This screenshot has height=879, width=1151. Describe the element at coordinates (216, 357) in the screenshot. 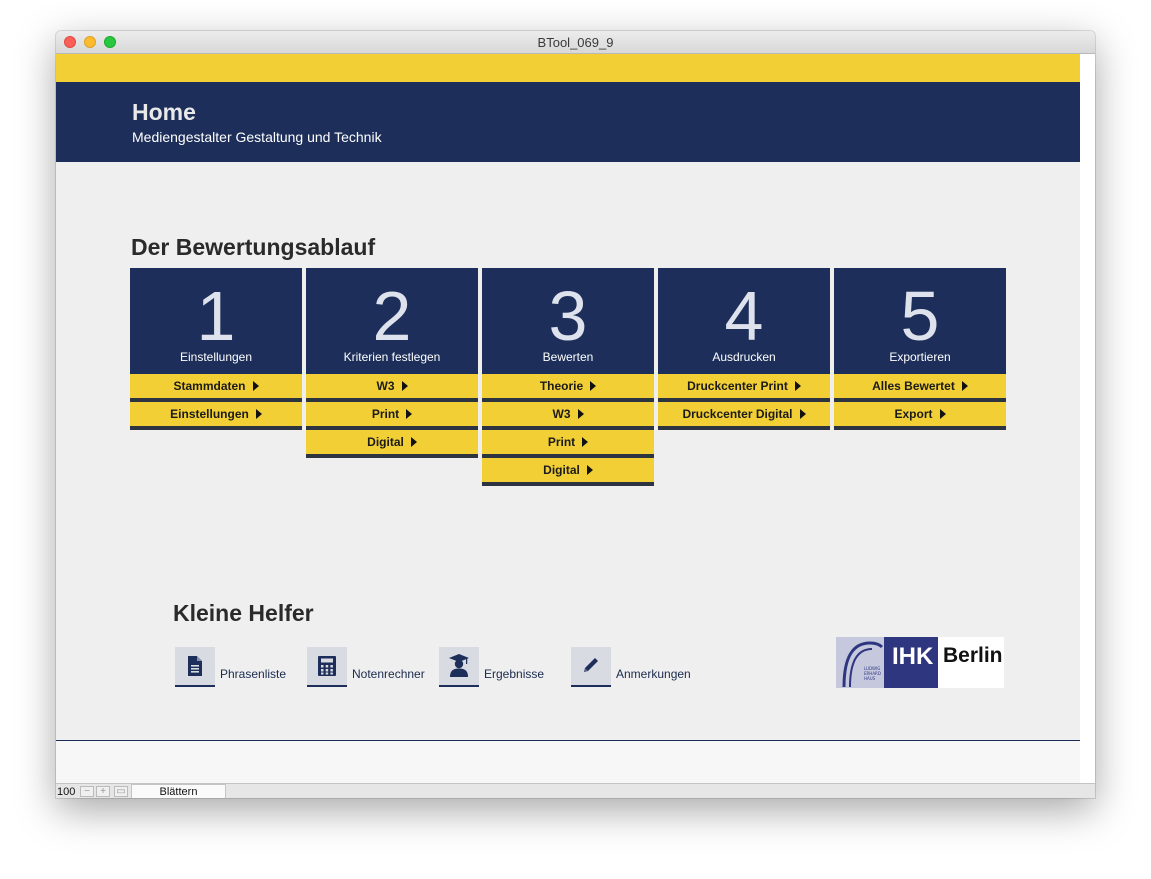

I see `step-caption: Einstellungen` at that location.